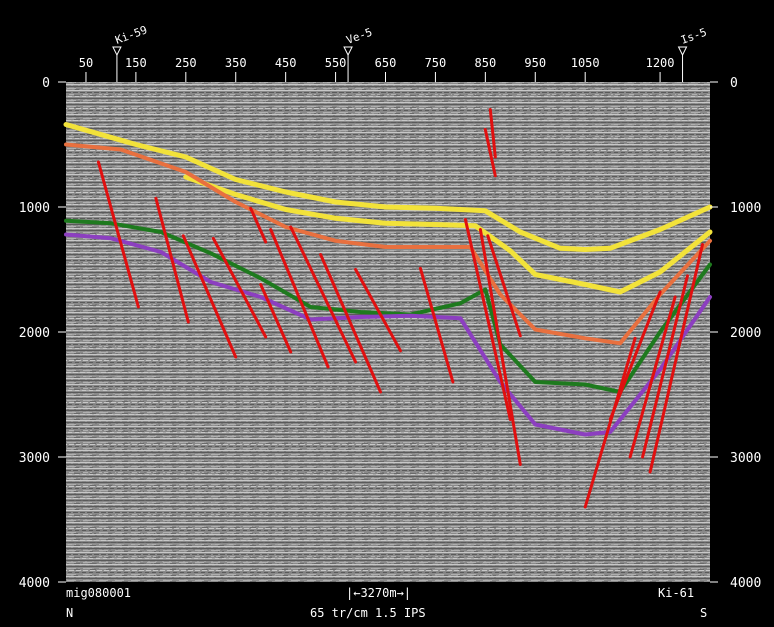 The height and width of the screenshot is (627, 774). I want to click on trace-tick-label: 850, so click(486, 63).